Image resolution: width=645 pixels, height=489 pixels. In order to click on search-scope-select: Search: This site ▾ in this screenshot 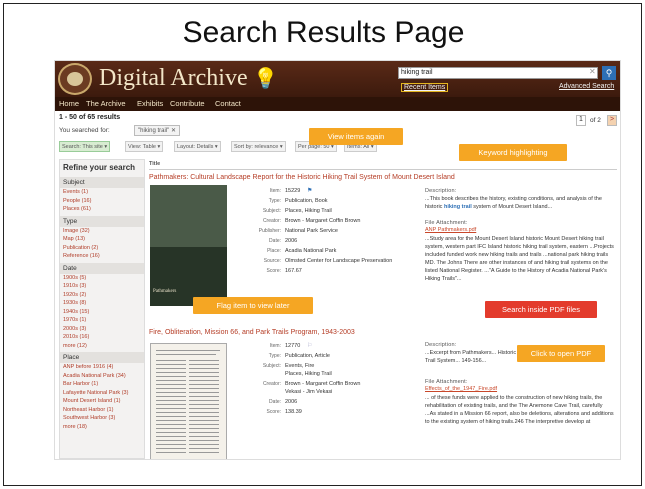, I will do `click(85, 146)`.